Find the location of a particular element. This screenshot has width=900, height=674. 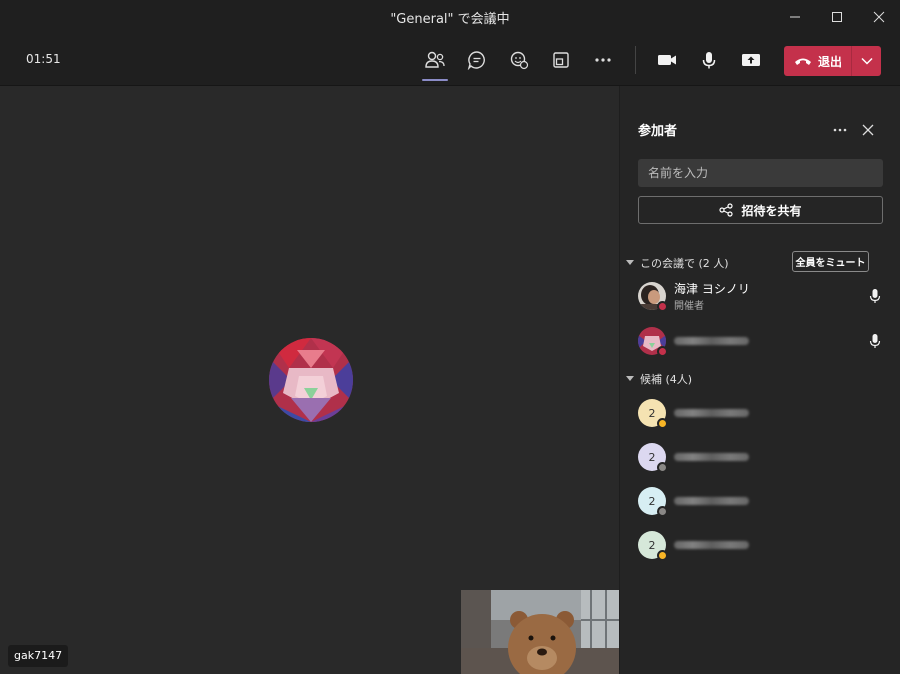

participant-avatar-large is located at coordinates (311, 380).